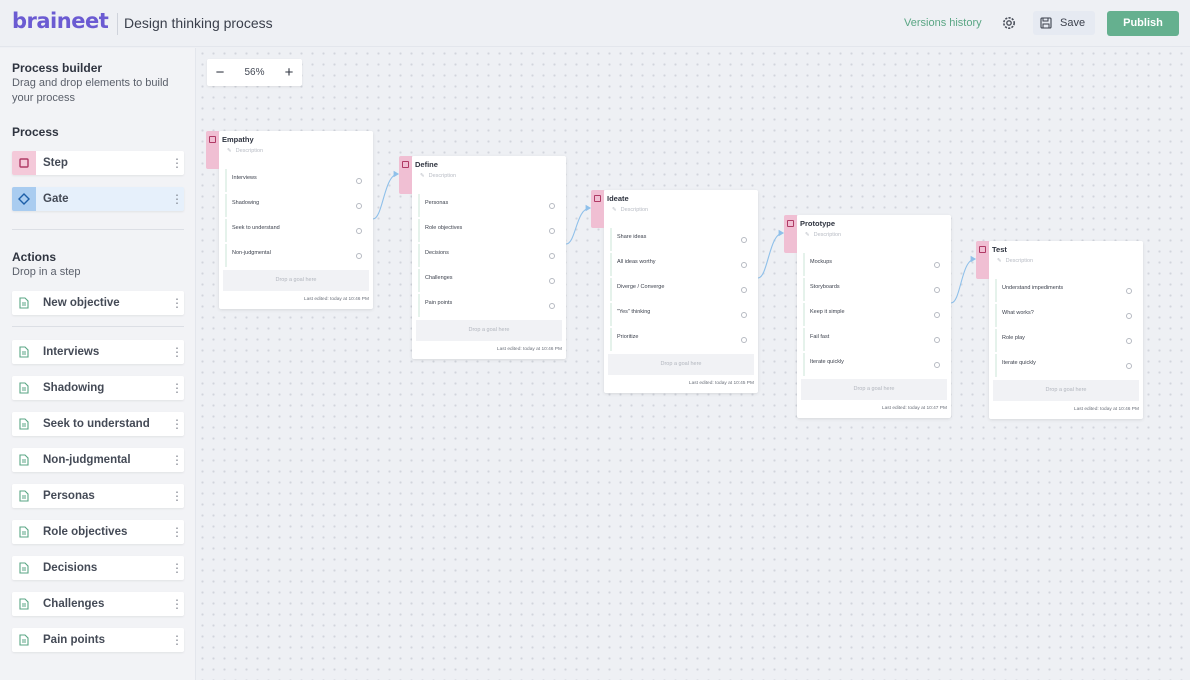  I want to click on sidebar-item-objective: Challenges ⋮, so click(98, 604).